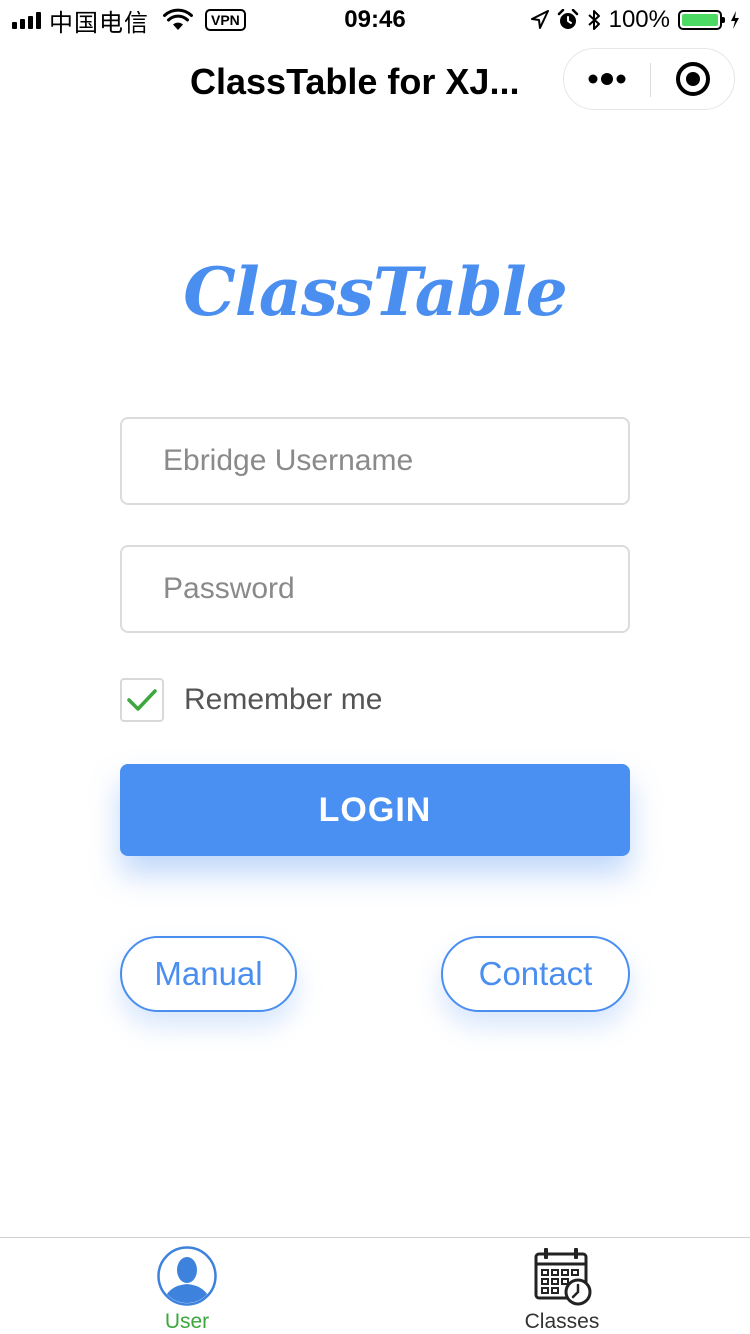  What do you see at coordinates (283, 699) in the screenshot?
I see `remember-label: Remember me` at bounding box center [283, 699].